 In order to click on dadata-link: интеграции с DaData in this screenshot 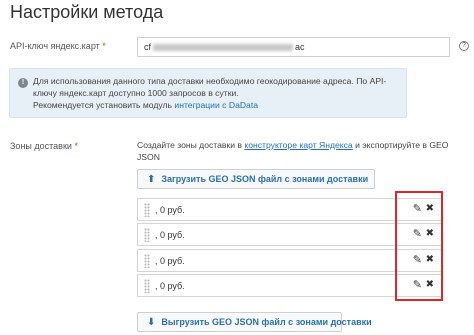, I will do `click(216, 105)`.